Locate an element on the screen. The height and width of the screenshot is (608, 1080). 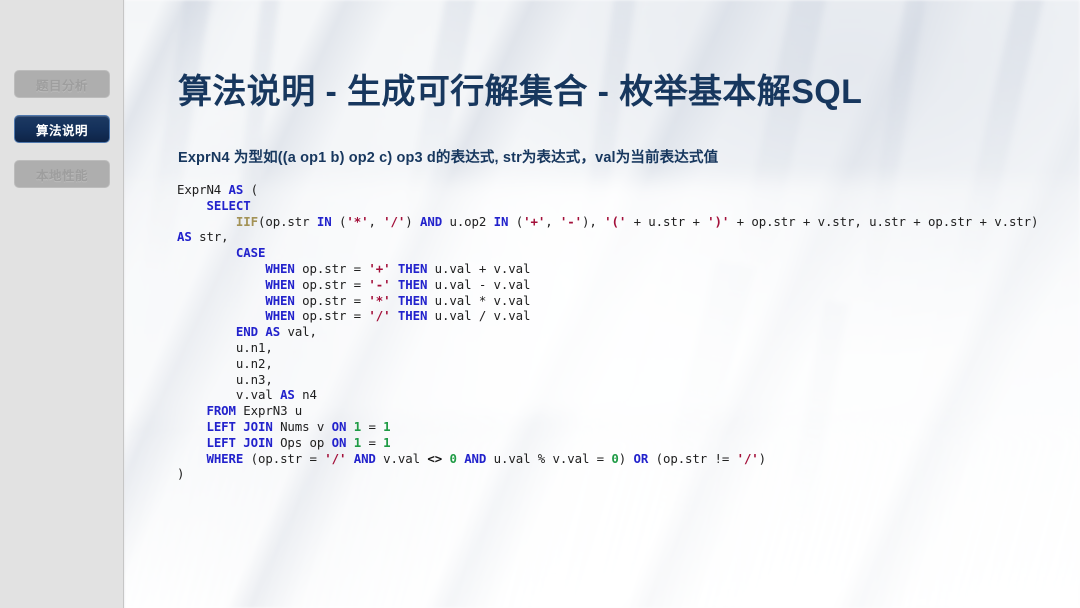
code-token: u.val - v.val is located at coordinates (479, 284).